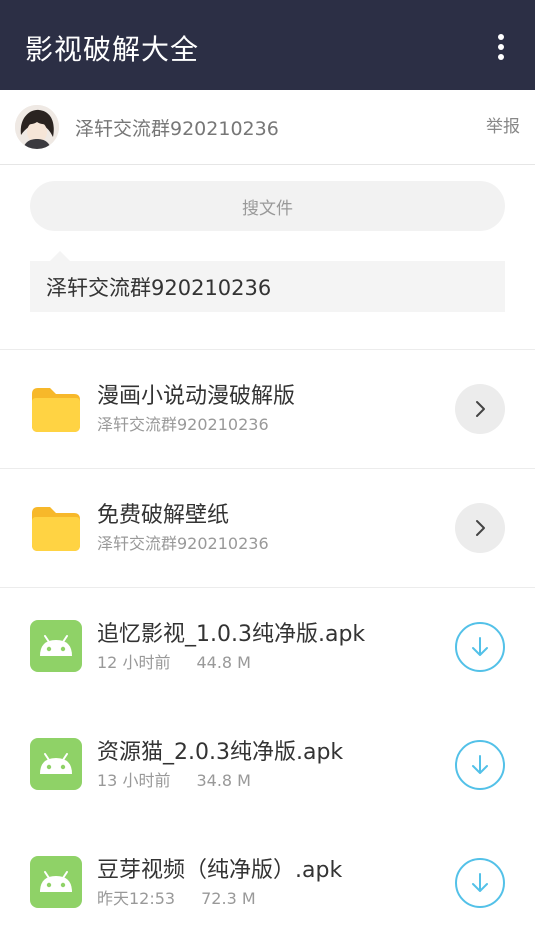 The height and width of the screenshot is (942, 535). I want to click on file-meta: 昨天12:53 72.3 M, so click(176, 897).